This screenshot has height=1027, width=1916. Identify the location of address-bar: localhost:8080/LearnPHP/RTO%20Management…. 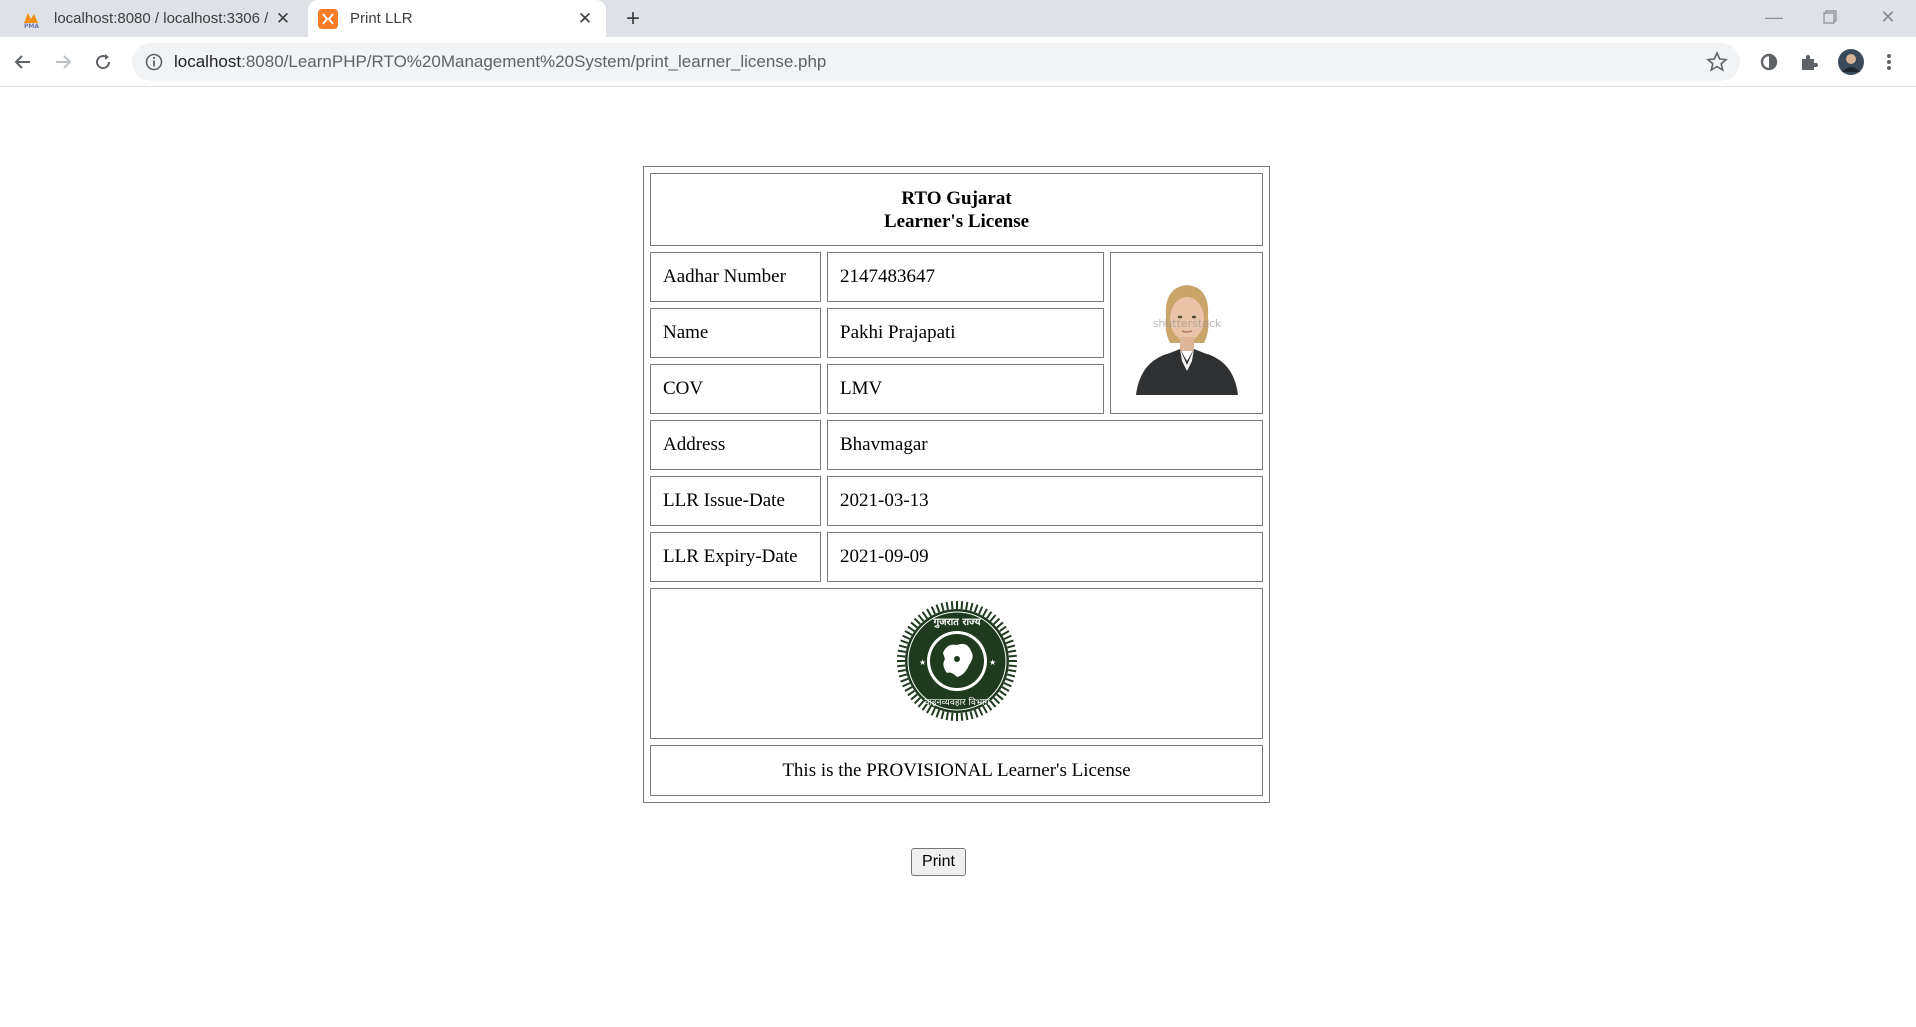
(936, 62).